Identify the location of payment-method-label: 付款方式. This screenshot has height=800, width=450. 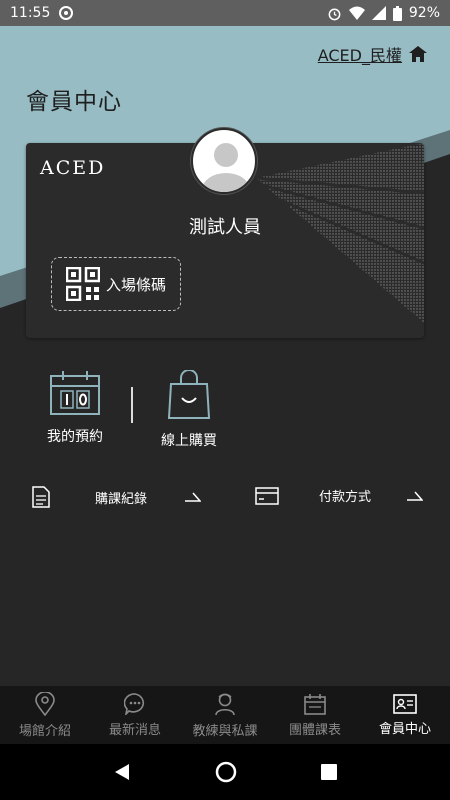
(345, 497).